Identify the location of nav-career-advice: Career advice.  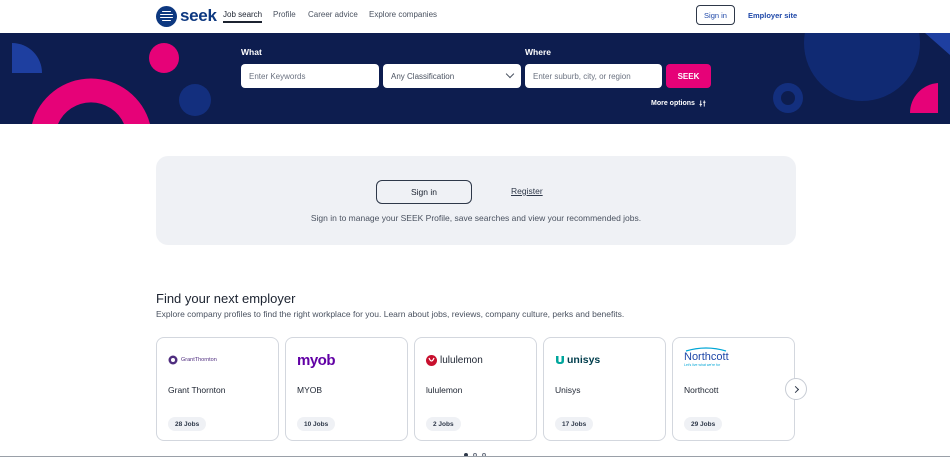
(333, 14).